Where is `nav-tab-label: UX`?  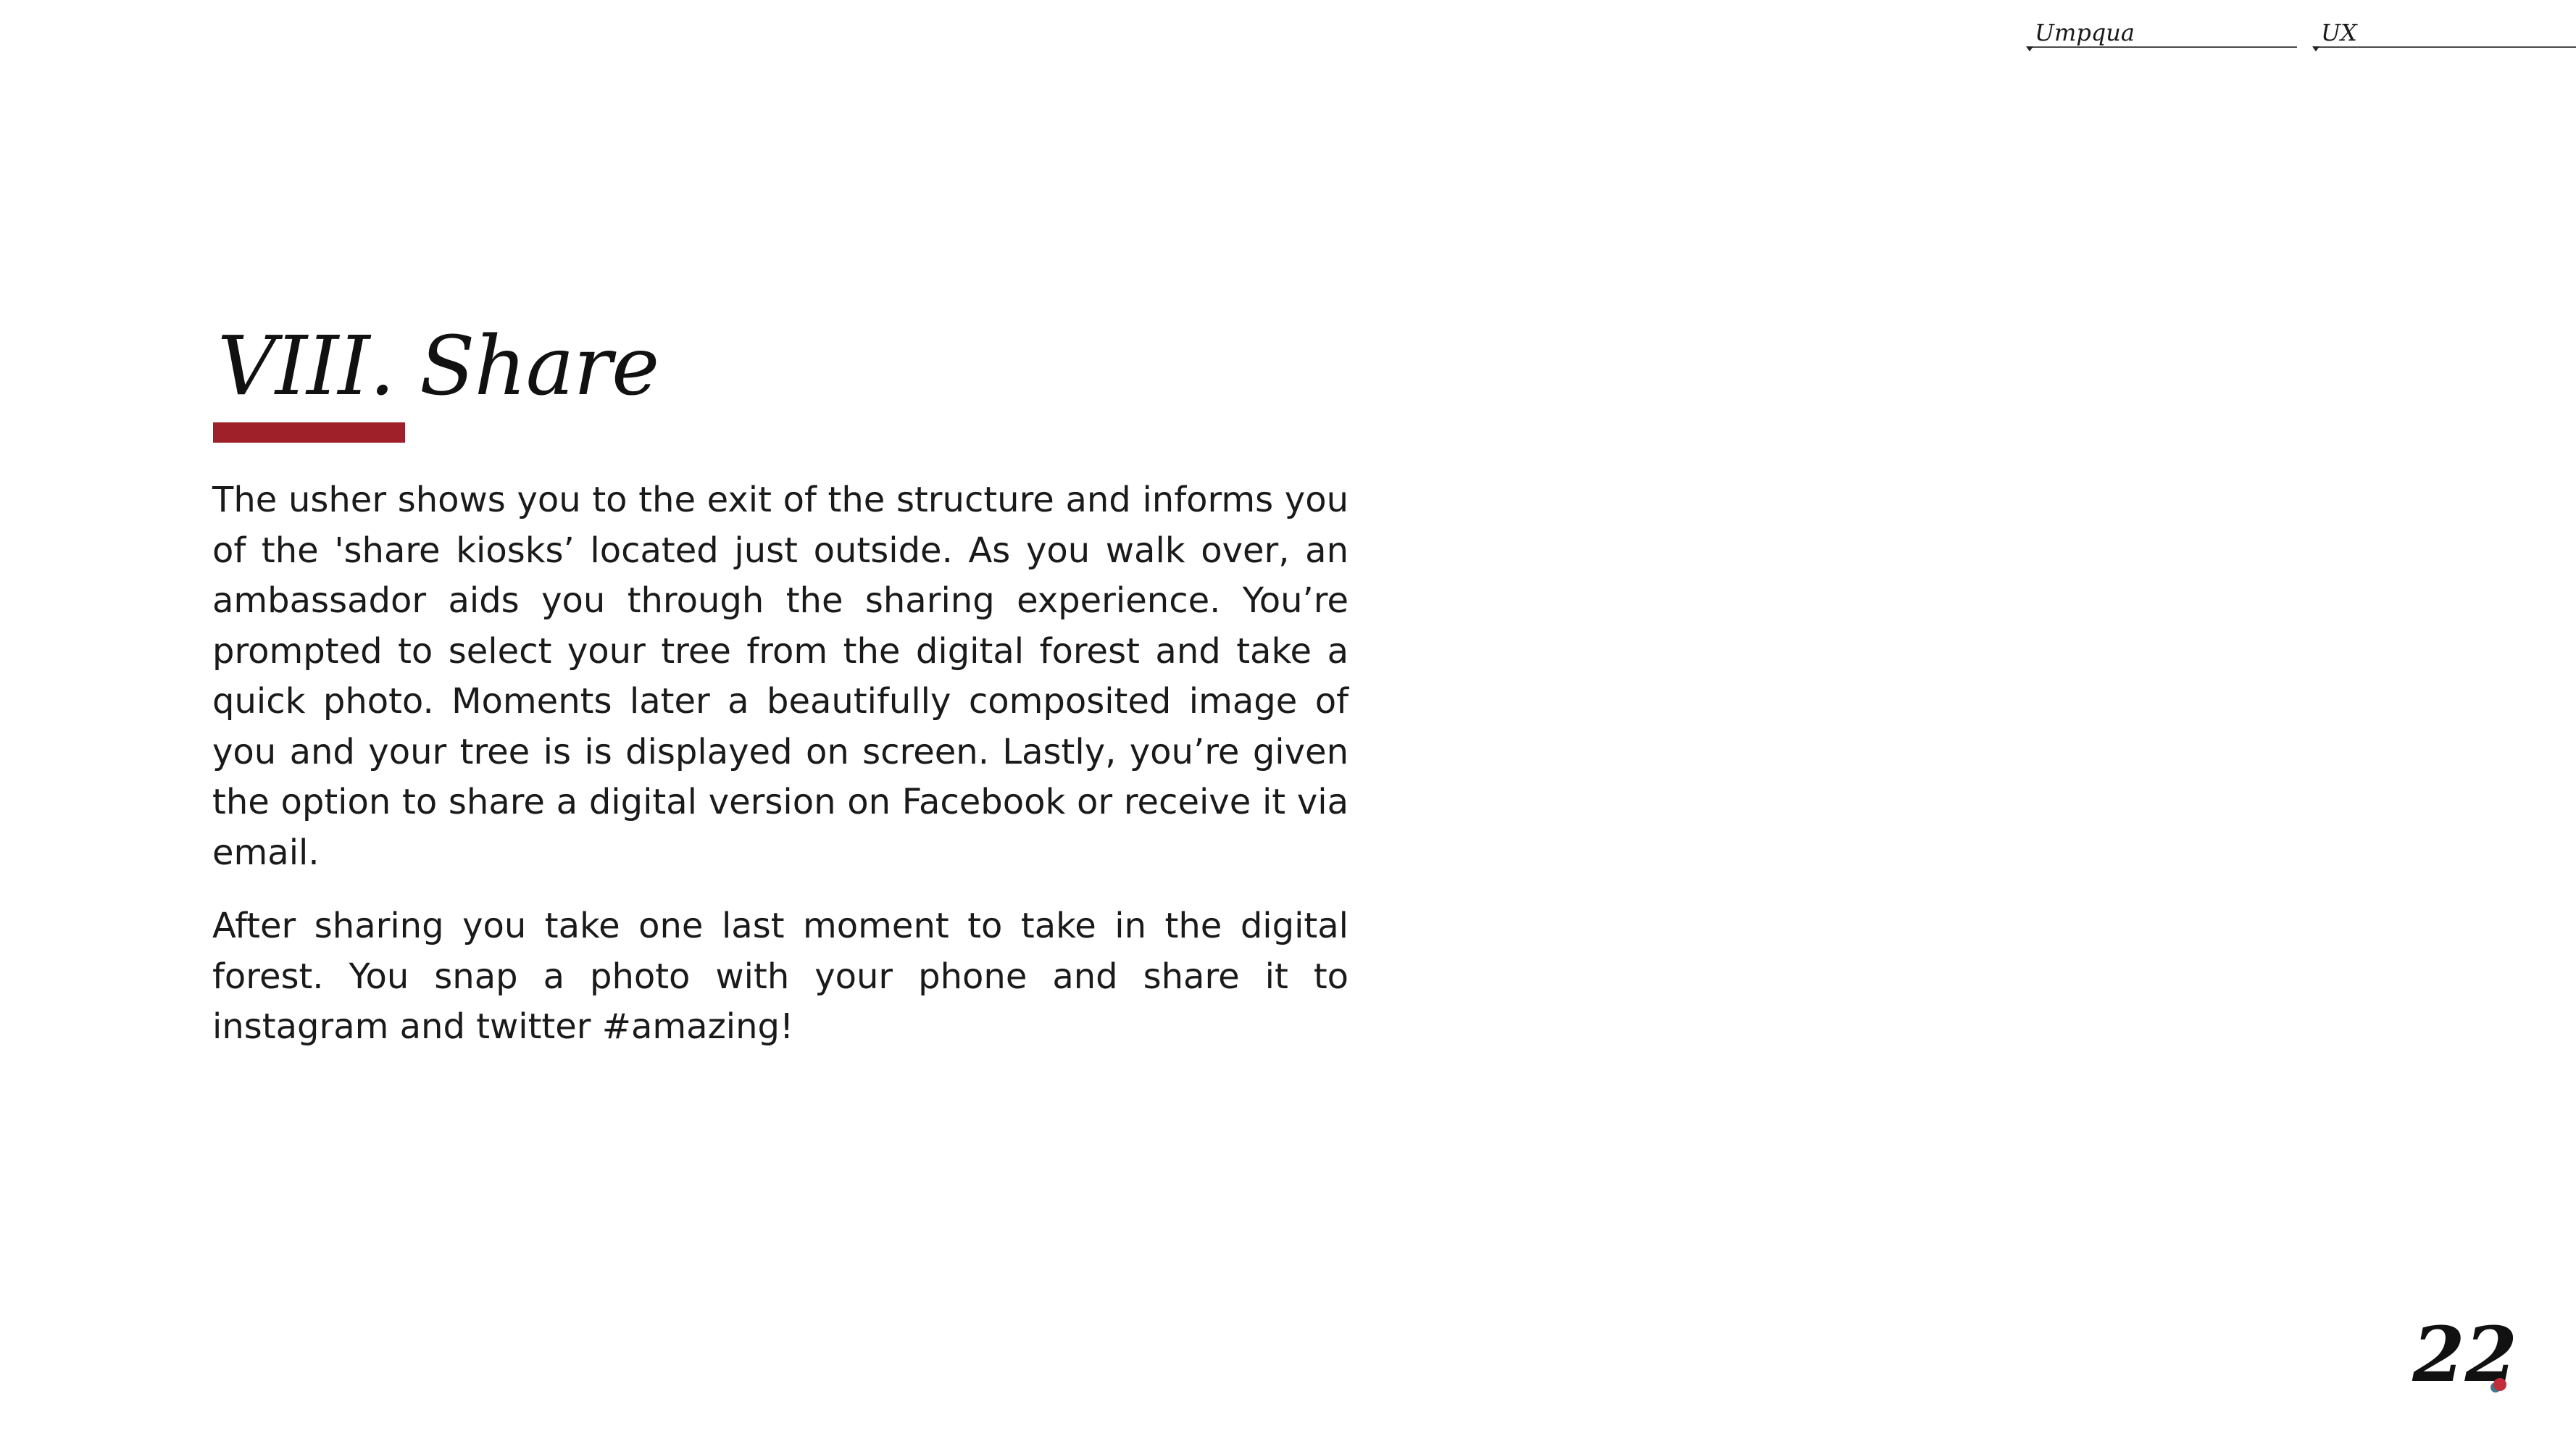
nav-tab-label: UX is located at coordinates (2339, 32).